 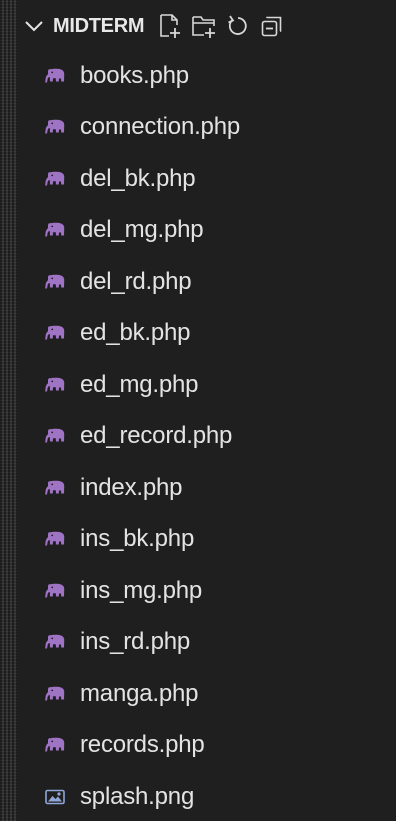 What do you see at coordinates (55, 797) in the screenshot?
I see `image-file-icon` at bounding box center [55, 797].